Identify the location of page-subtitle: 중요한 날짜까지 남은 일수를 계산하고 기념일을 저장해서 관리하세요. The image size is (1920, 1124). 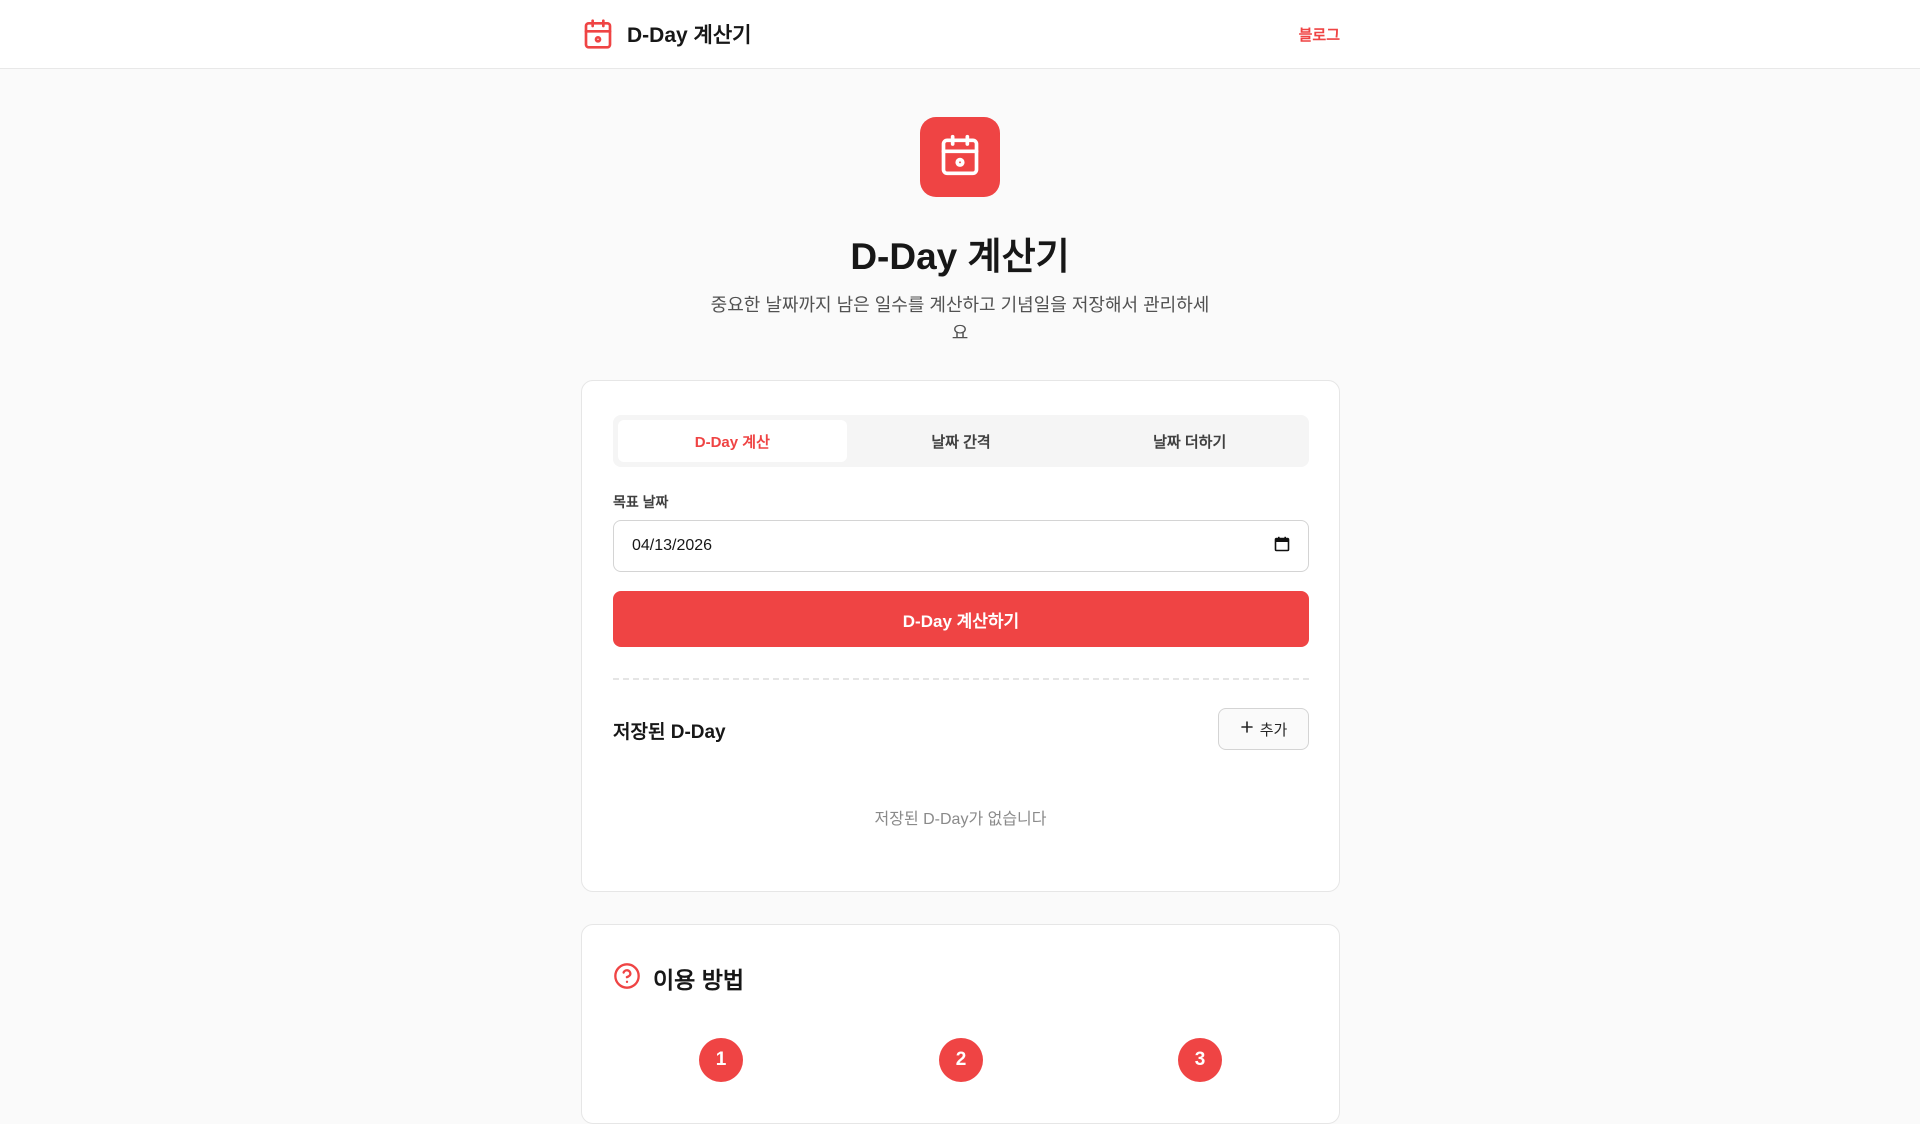
(960, 319).